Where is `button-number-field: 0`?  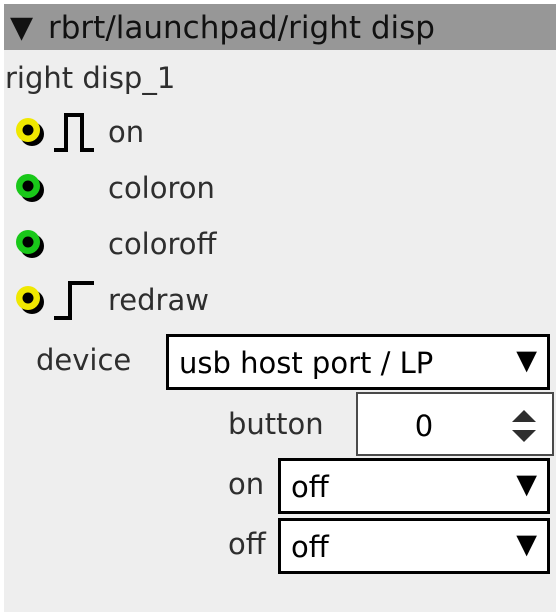 button-number-field: 0 is located at coordinates (455, 424).